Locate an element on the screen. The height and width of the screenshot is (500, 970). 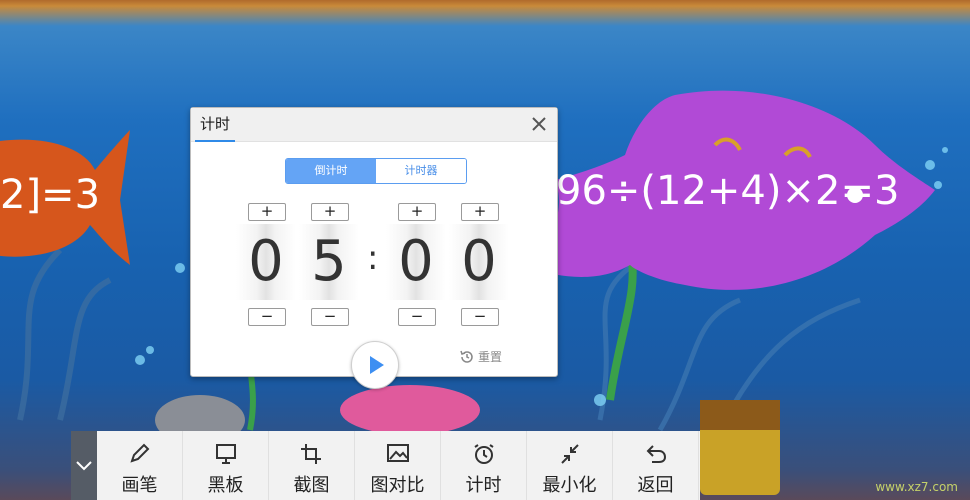
toolbar-compare-label: 图对比 is located at coordinates (397, 485).